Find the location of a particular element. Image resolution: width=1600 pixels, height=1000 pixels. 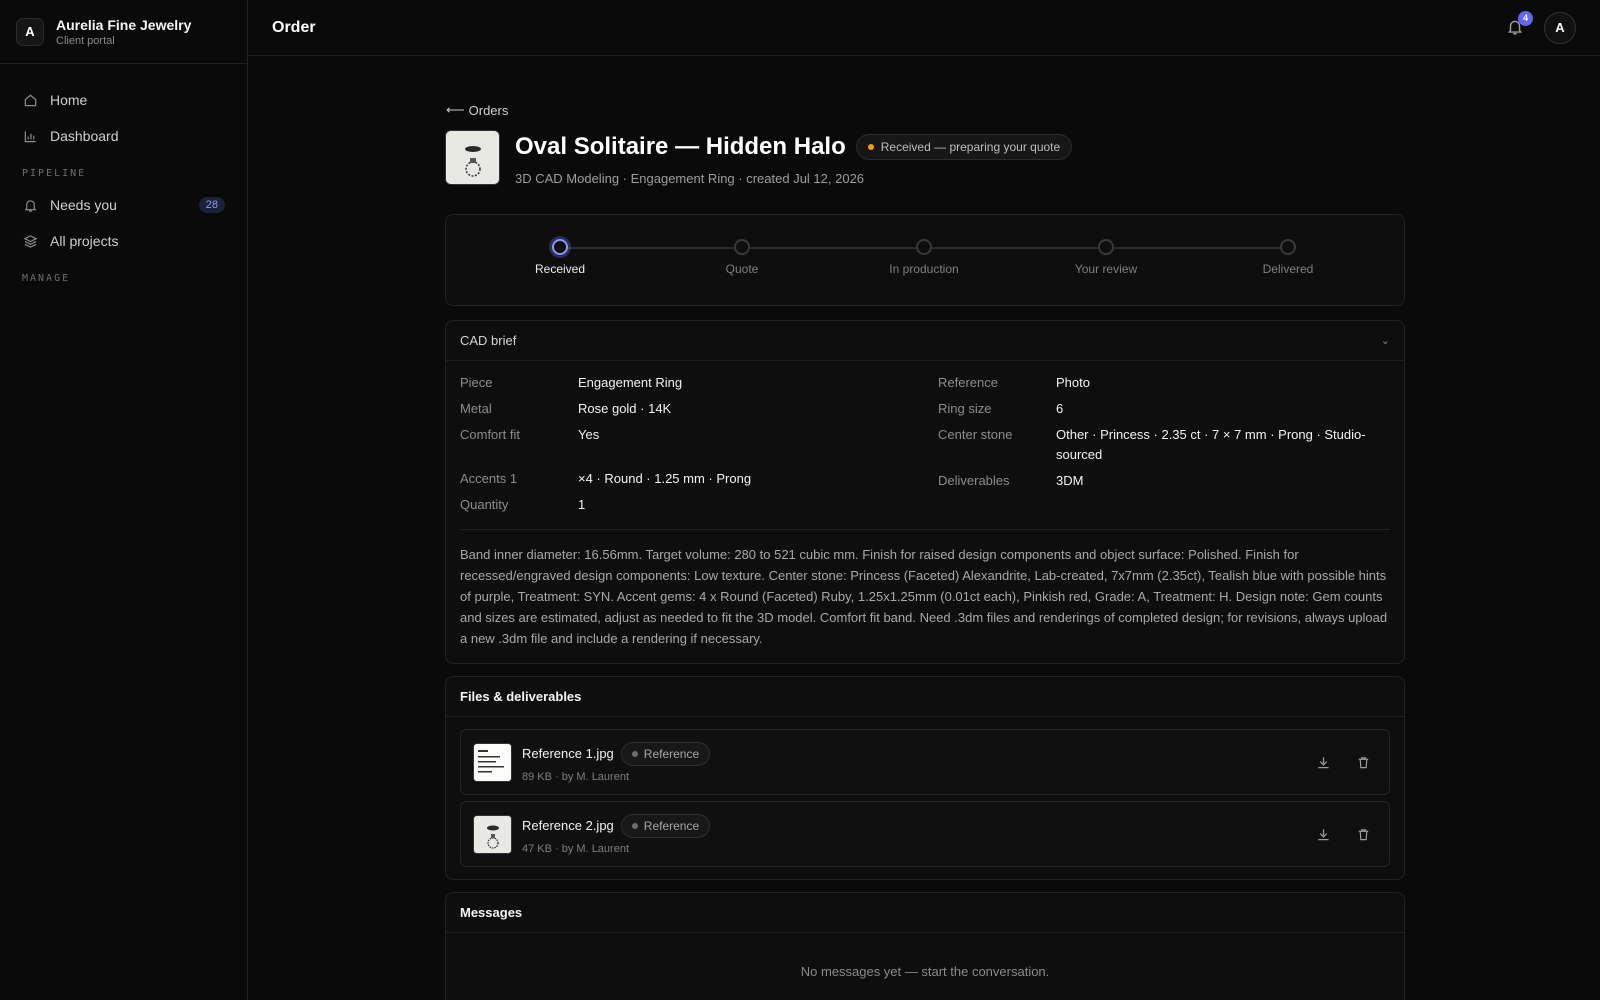

brand-subtitle: Client portal is located at coordinates (85, 40).